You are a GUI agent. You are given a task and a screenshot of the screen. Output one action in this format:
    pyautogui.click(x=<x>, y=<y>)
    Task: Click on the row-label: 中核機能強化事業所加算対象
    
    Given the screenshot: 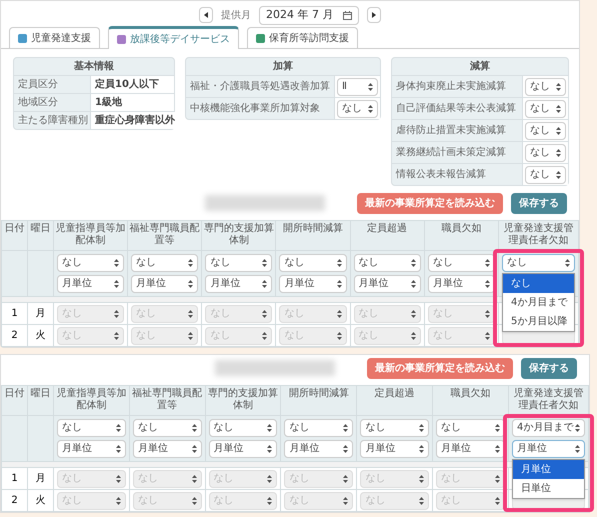 What is the action you would take?
    pyautogui.click(x=255, y=109)
    